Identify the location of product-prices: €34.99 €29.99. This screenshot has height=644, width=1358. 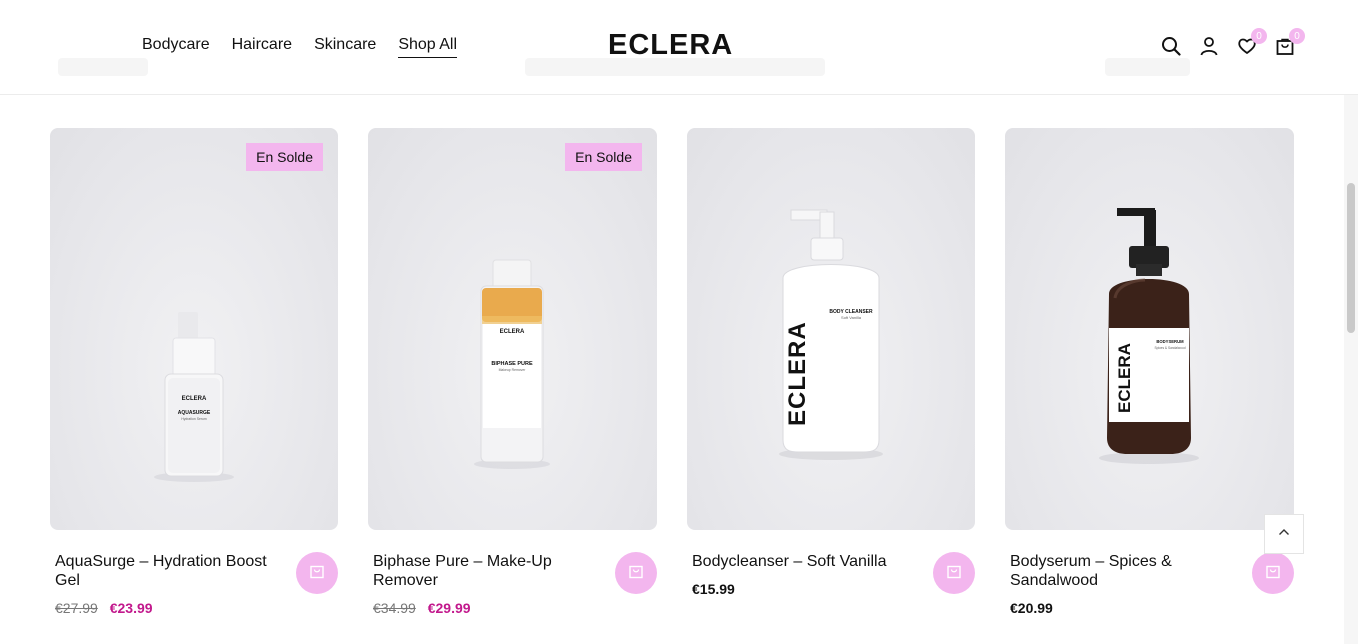
(488, 608).